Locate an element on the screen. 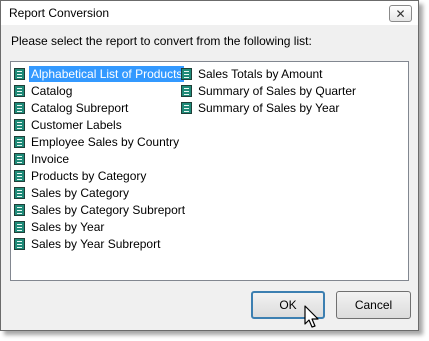  report-list-item: Alphabetical List of Products is located at coordinates (100, 73).